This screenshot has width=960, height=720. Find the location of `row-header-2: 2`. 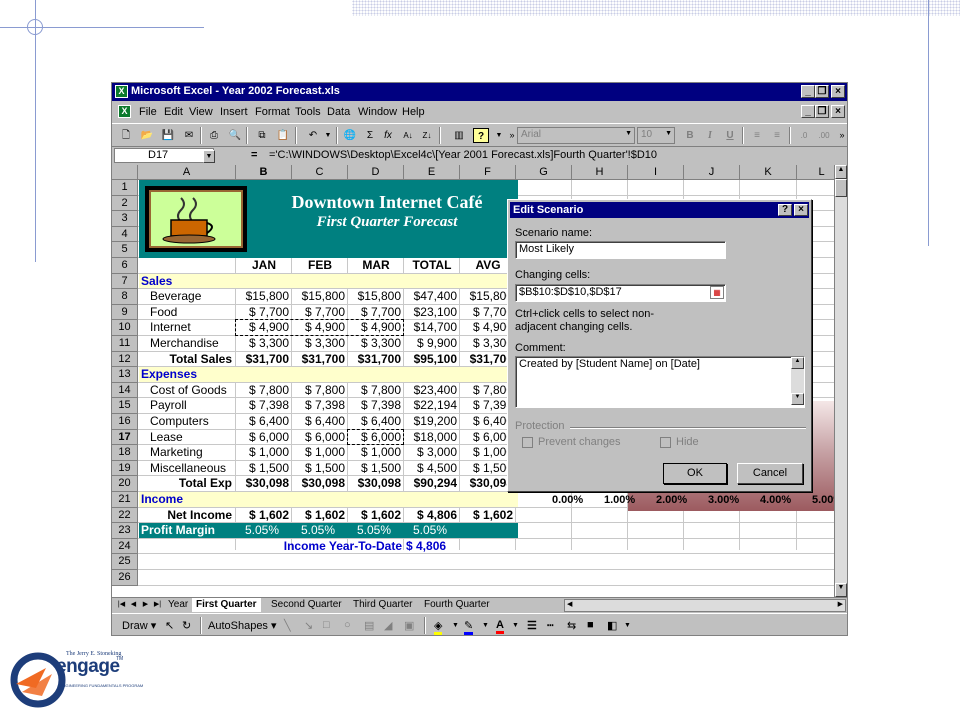

row-header-2: 2 is located at coordinates (125, 203).